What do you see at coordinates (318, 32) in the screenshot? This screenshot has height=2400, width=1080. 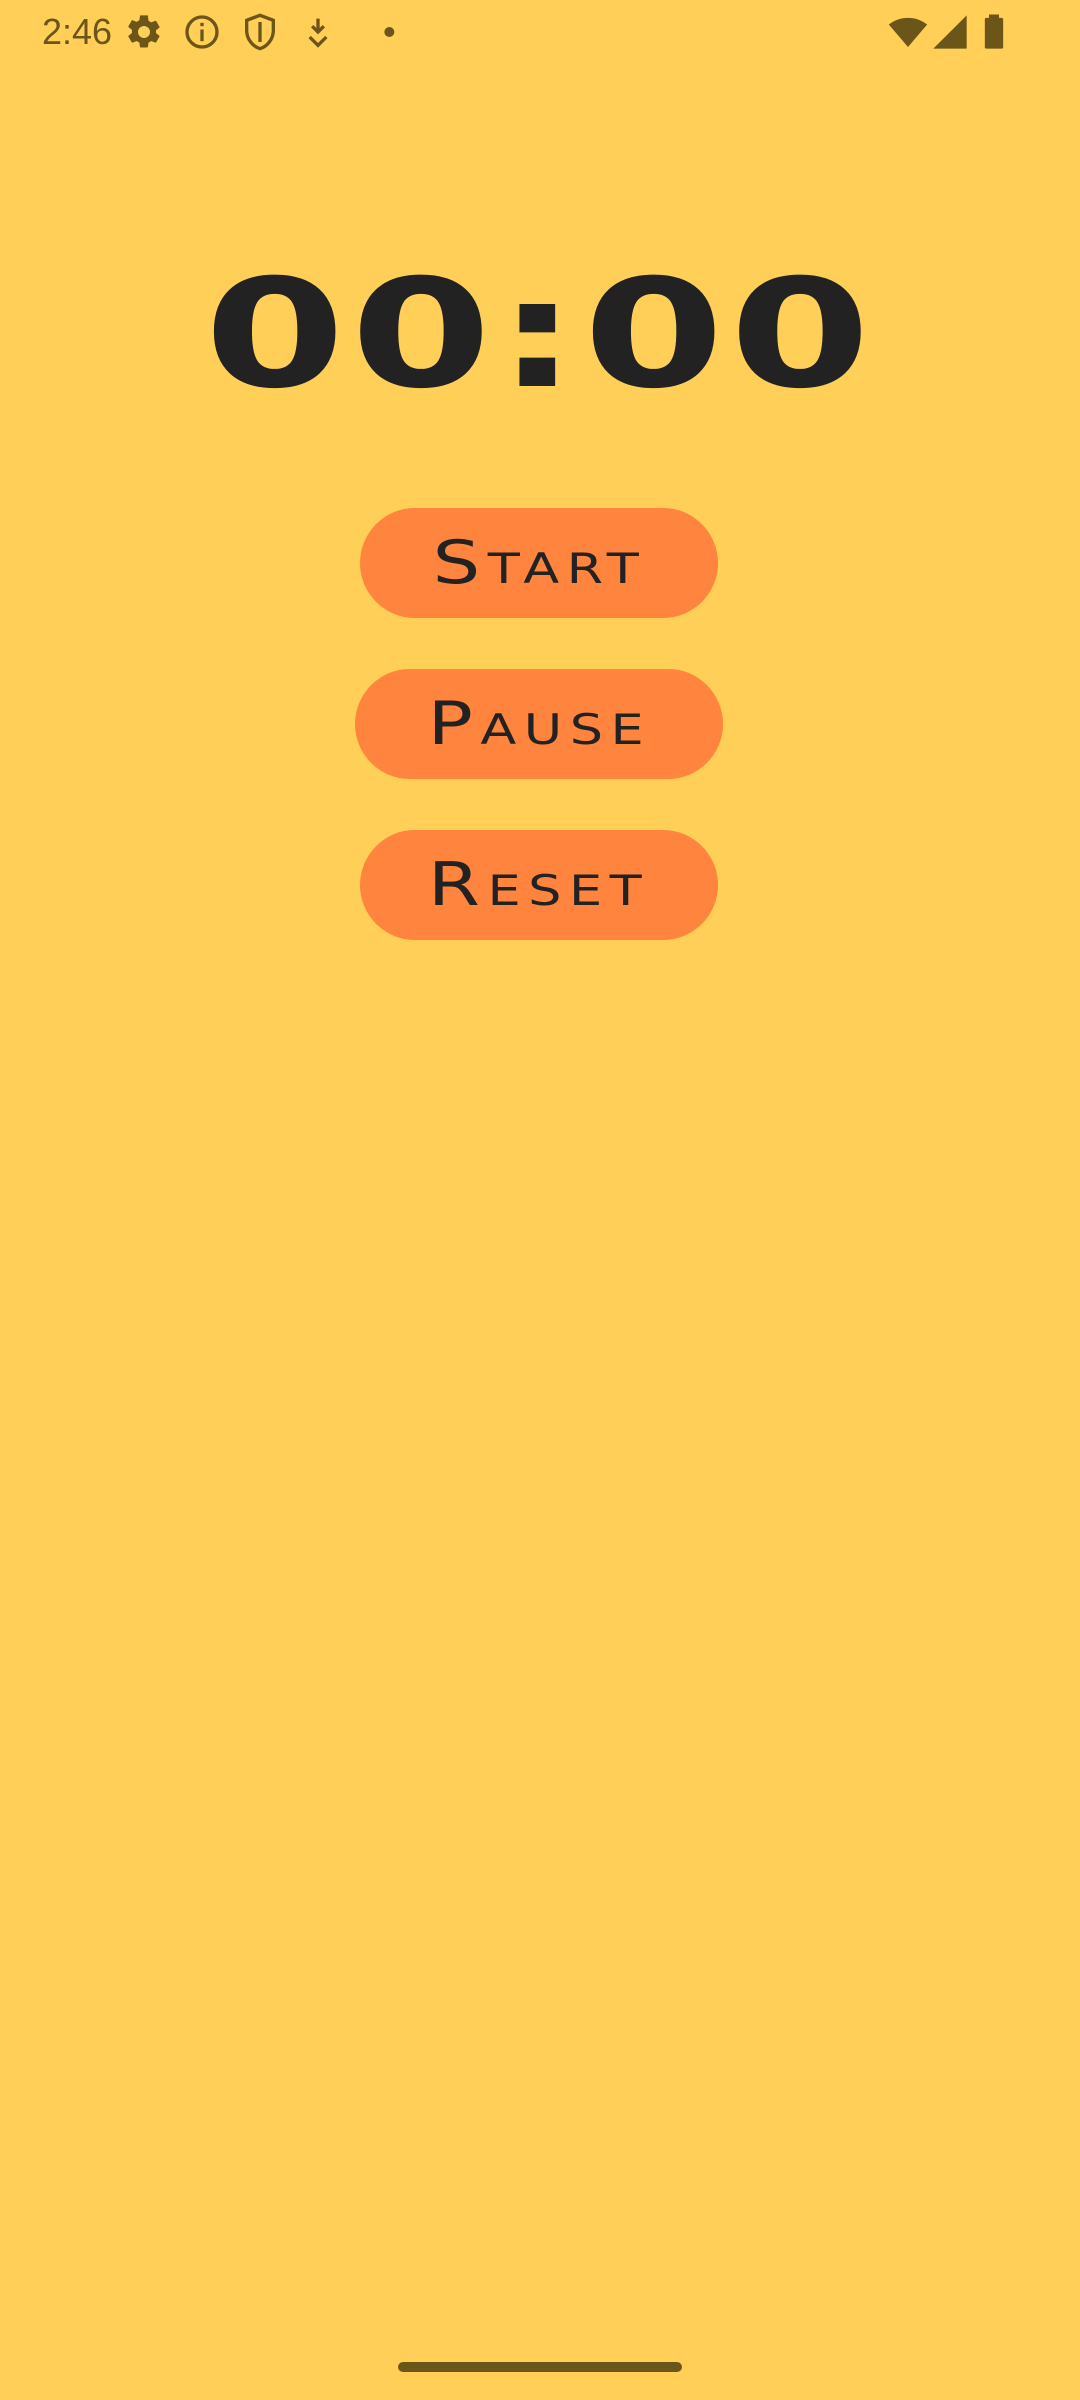 I see `download-icon` at bounding box center [318, 32].